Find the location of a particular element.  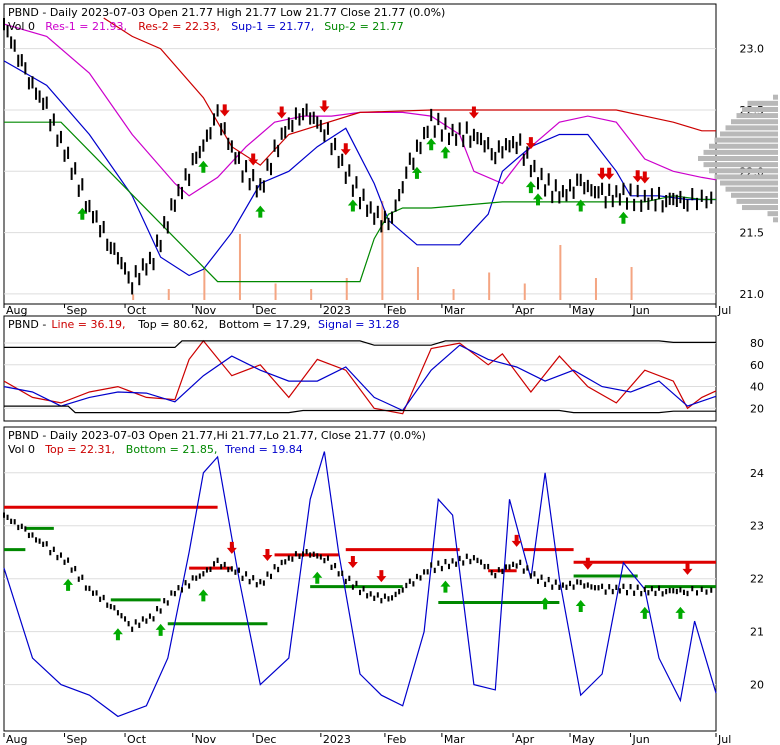

y-tick-label-2-0: 20 is located at coordinates (757, 685).